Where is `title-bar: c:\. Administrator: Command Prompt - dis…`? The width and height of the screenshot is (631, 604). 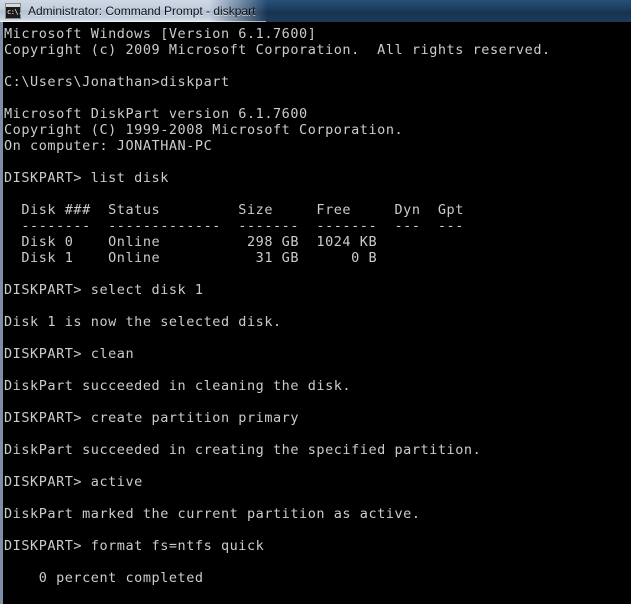
title-bar: c:\. Administrator: Command Prompt - dis… is located at coordinates (315, 11).